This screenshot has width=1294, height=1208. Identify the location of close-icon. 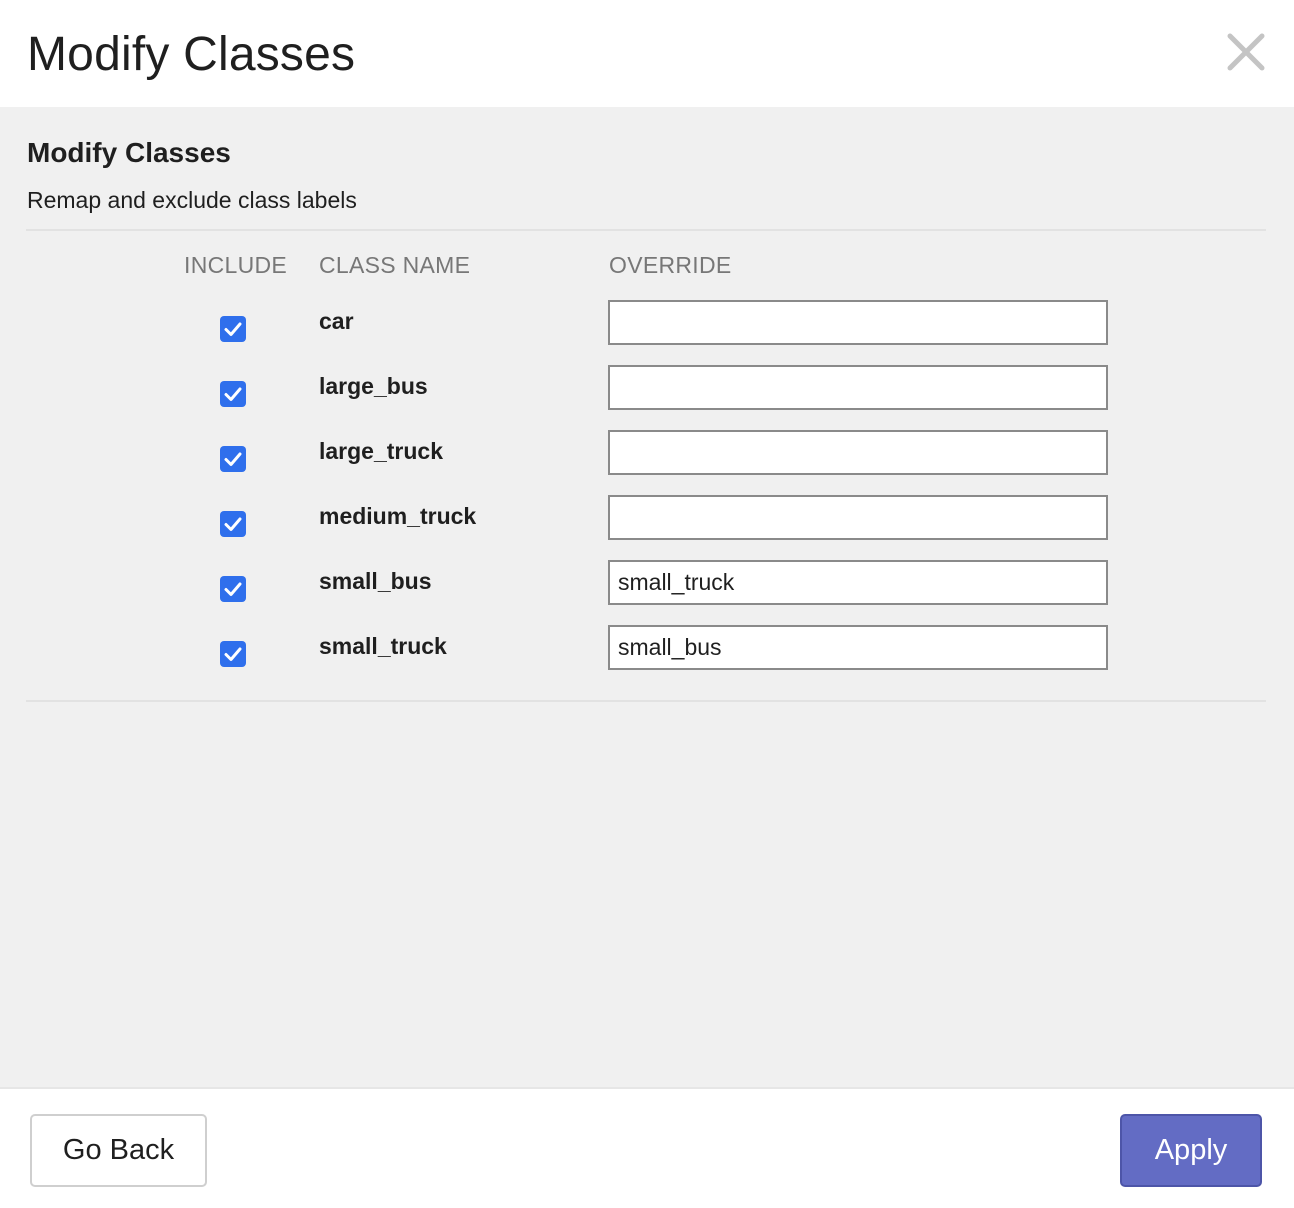
(1246, 52).